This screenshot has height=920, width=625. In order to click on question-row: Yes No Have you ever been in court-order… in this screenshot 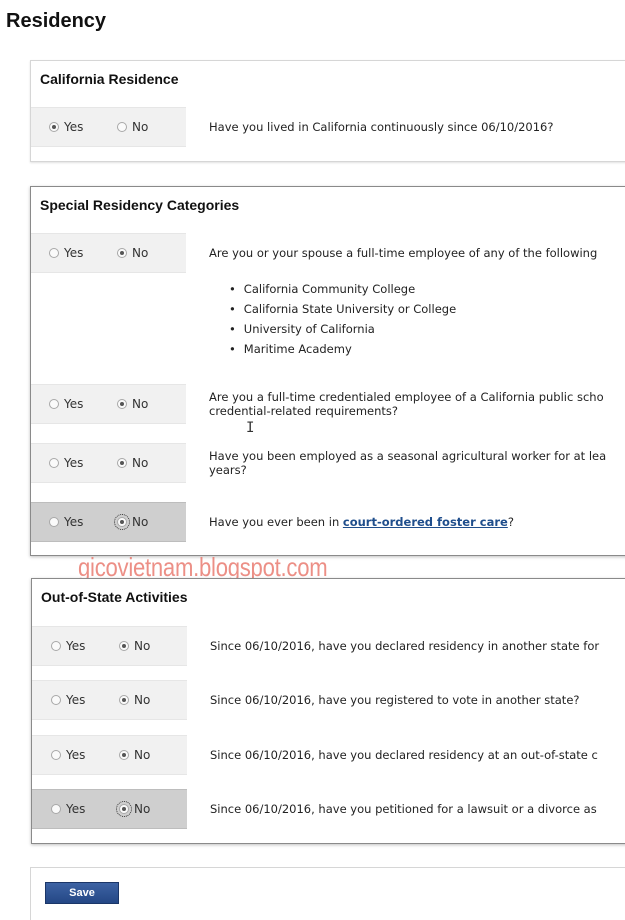, I will do `click(328, 522)`.